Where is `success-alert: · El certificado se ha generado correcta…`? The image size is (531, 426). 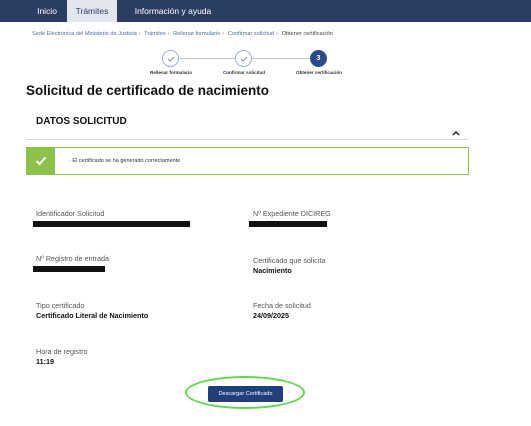 success-alert: · El certificado se ha generado correcta… is located at coordinates (247, 161).